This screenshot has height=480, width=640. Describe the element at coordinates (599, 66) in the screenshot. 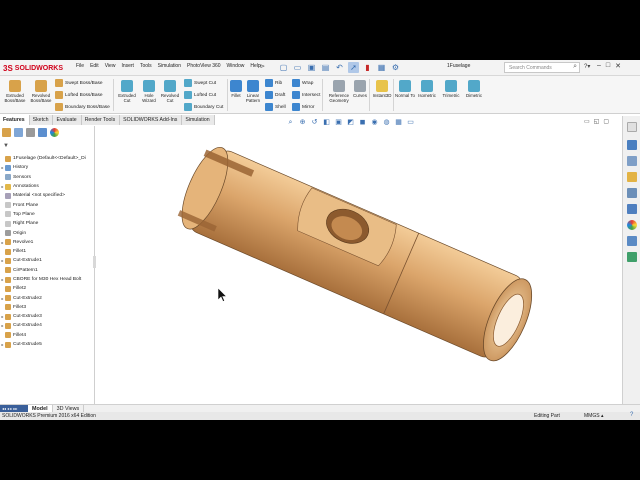

I see `minimize-button: –` at that location.